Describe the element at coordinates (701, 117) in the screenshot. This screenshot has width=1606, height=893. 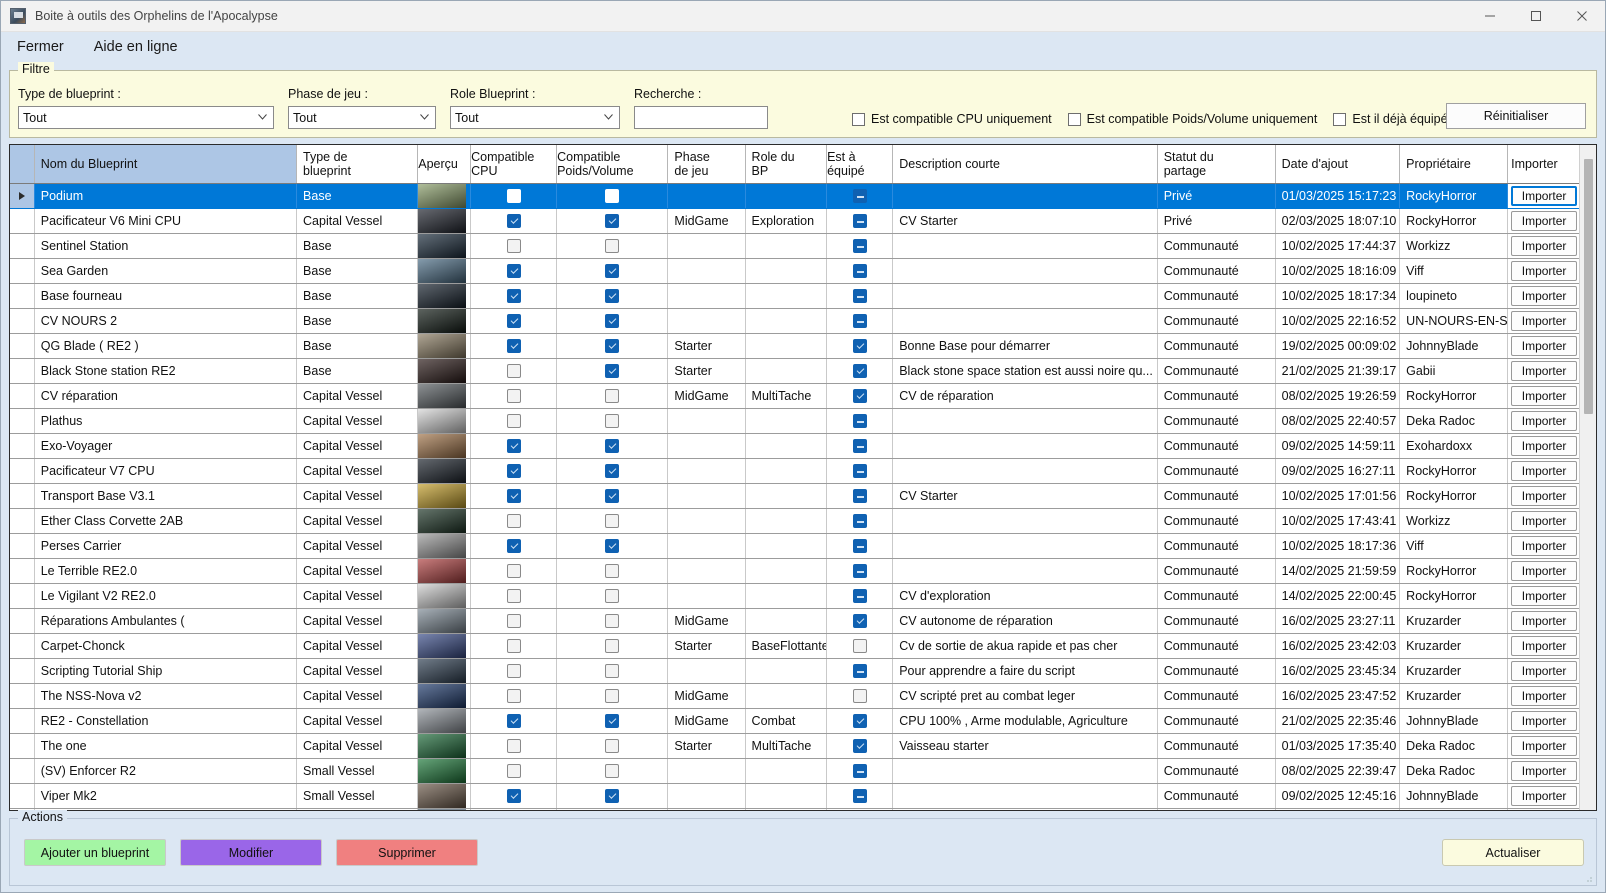
I see `search-input` at that location.